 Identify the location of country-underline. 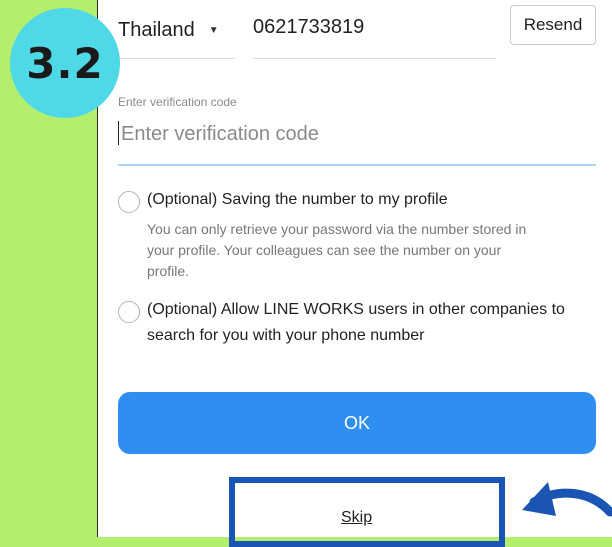
(176, 58).